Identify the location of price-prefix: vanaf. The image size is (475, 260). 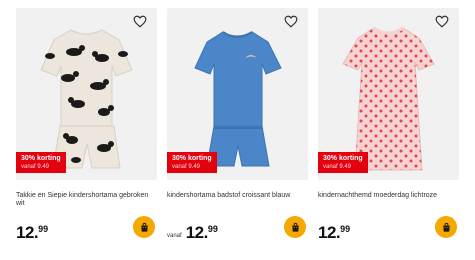
(174, 236).